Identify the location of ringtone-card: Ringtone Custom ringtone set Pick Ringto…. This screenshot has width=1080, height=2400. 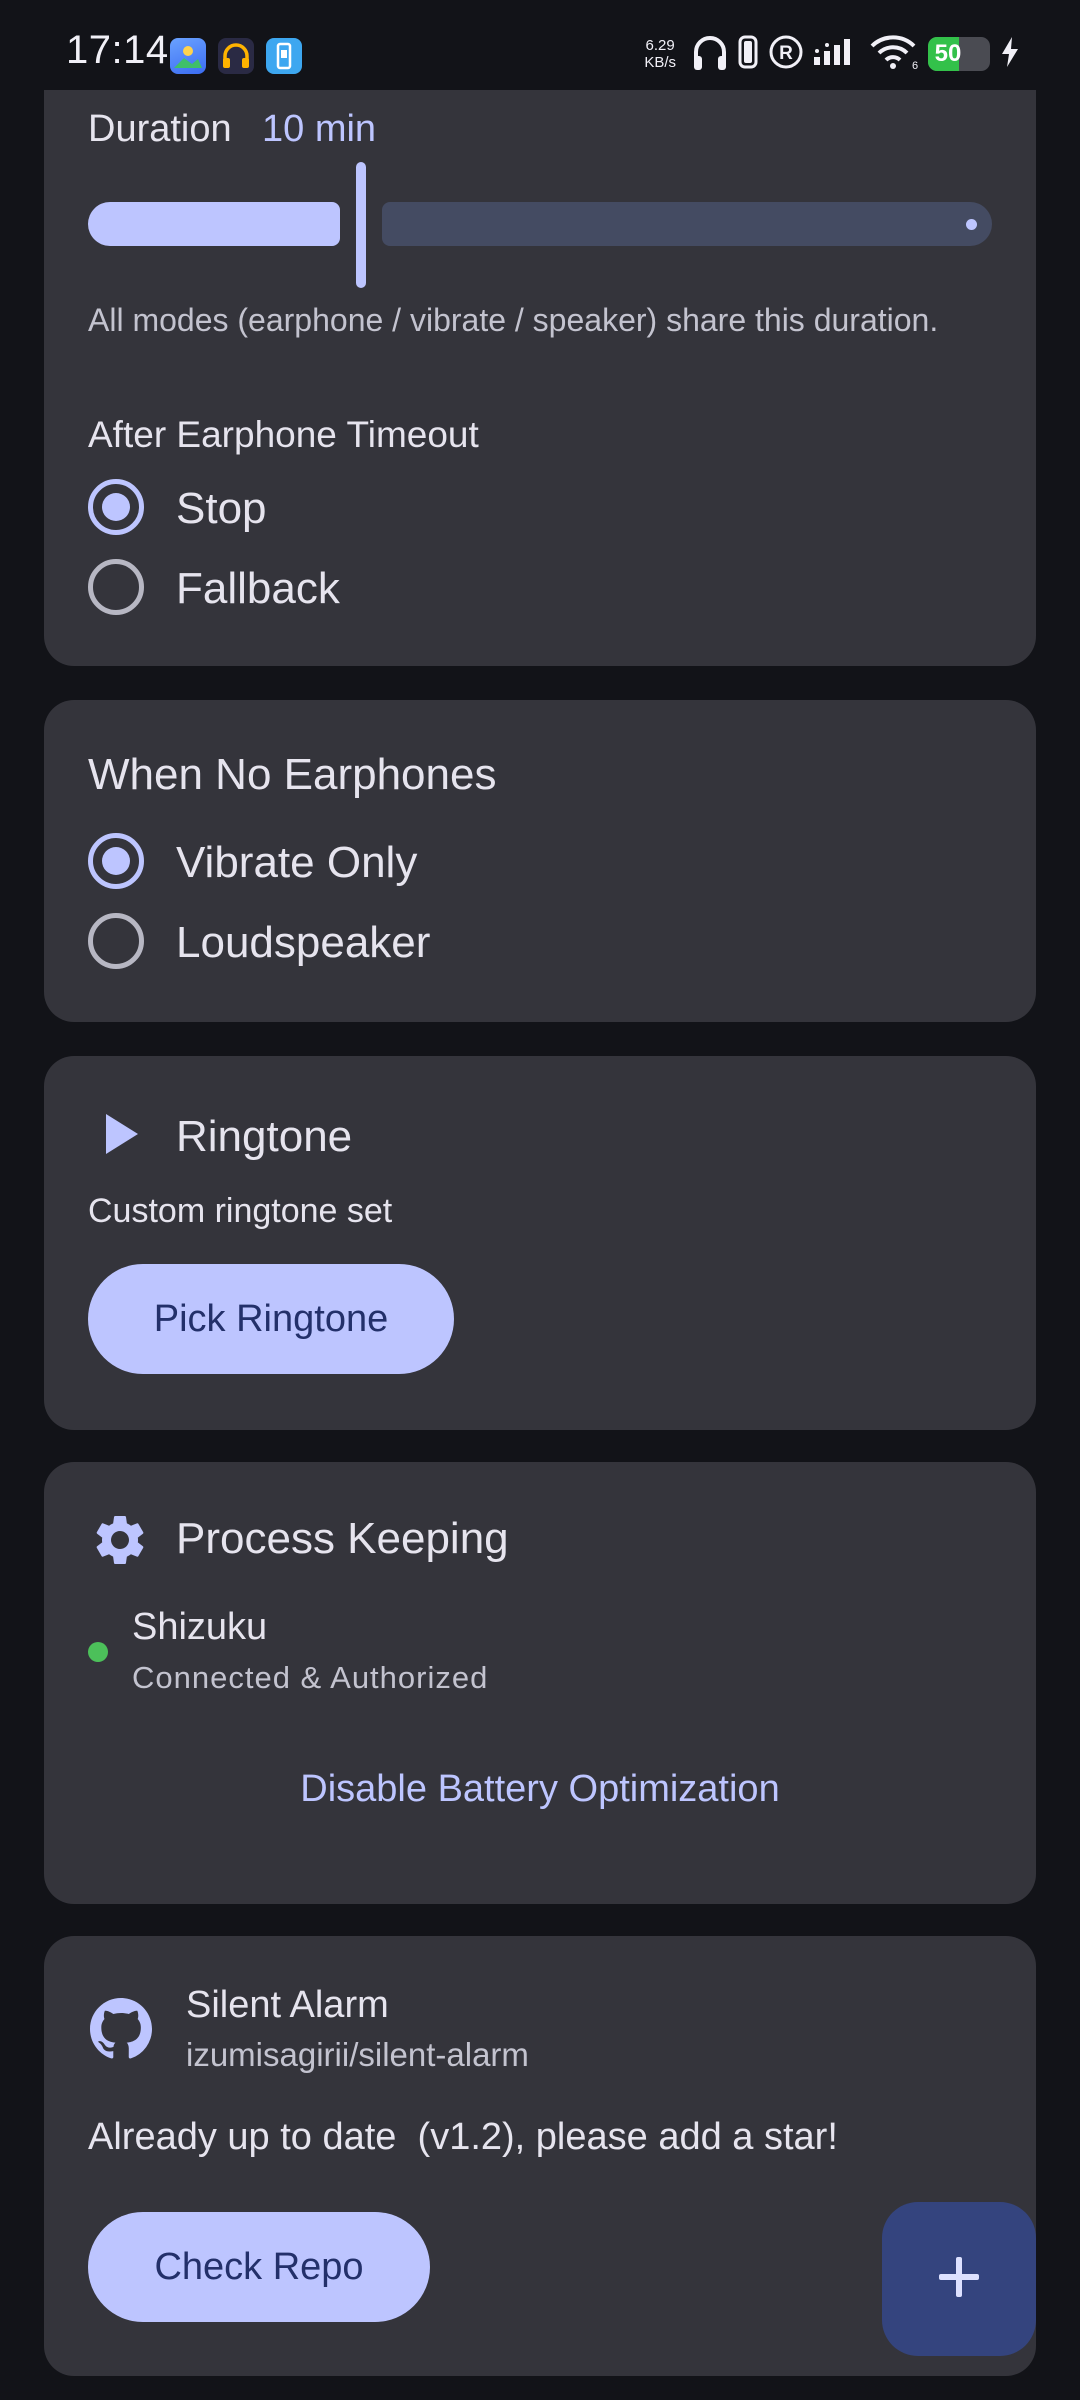
(540, 1243).